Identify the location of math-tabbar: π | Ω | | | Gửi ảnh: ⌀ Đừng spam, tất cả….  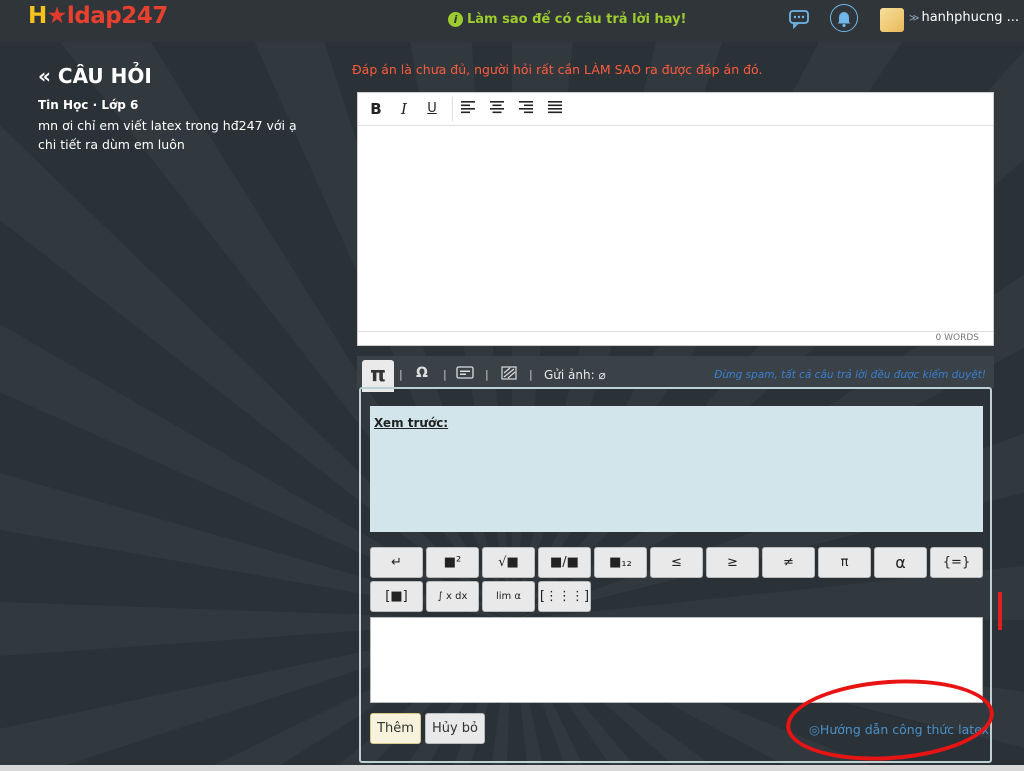
(675, 374).